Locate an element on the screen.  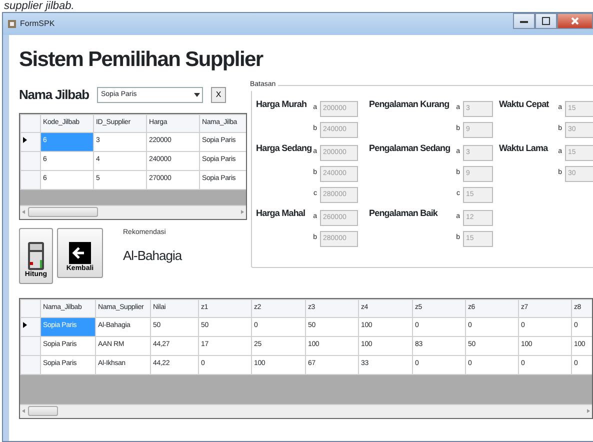
criteria-label: Pengalaman Sedang is located at coordinates (410, 148).